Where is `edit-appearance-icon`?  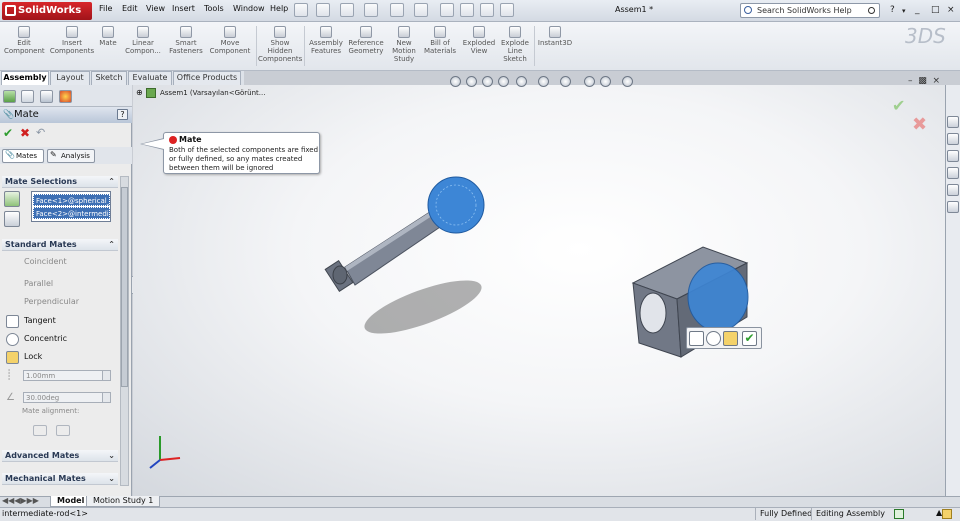 edit-appearance-icon is located at coordinates (589, 81).